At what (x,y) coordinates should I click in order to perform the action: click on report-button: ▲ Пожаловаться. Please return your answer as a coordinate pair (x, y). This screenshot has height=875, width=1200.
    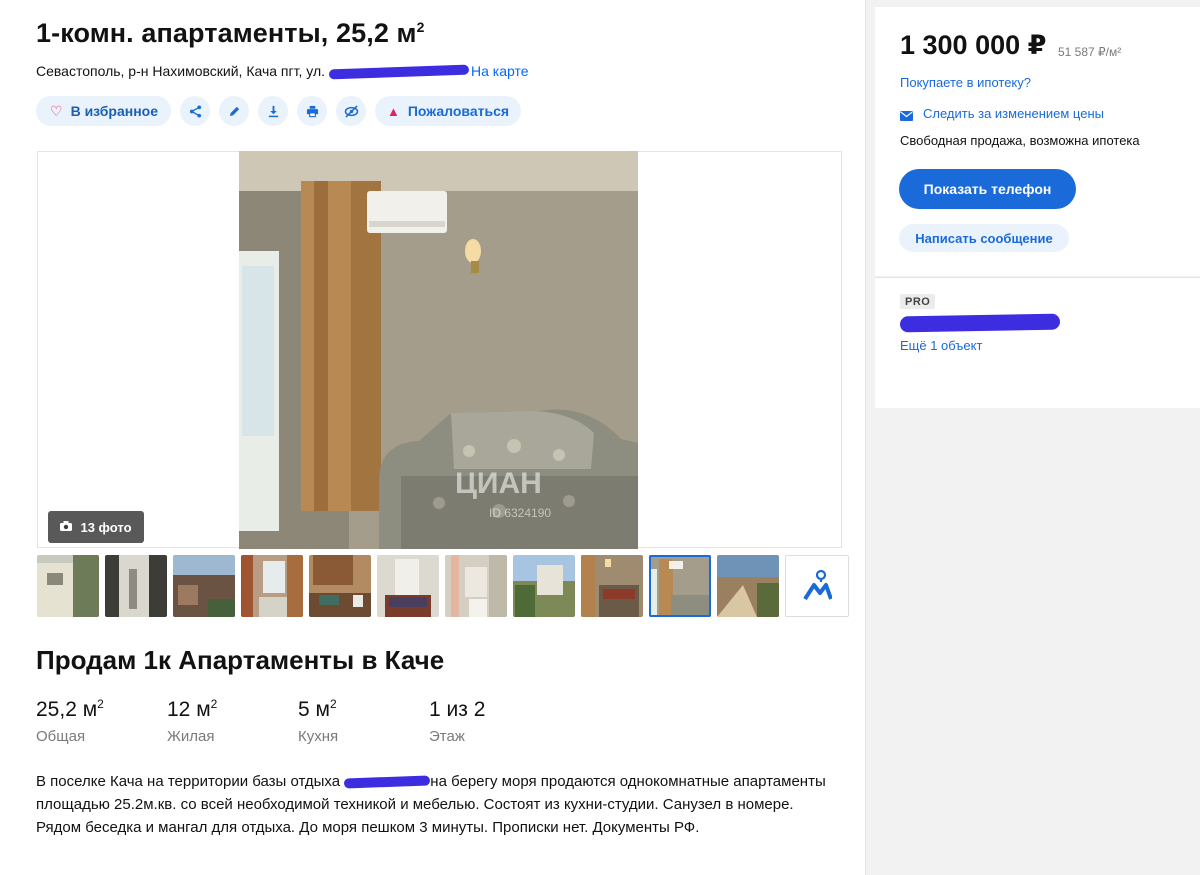
    Looking at the image, I should click on (448, 111).